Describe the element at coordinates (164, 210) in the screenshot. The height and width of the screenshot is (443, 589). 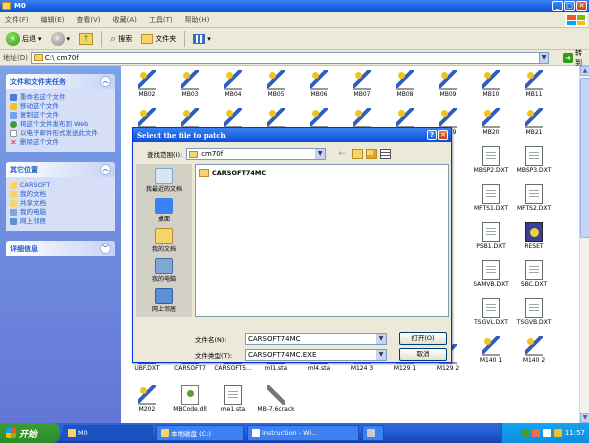
I see `place-desktop: 桌面` at that location.